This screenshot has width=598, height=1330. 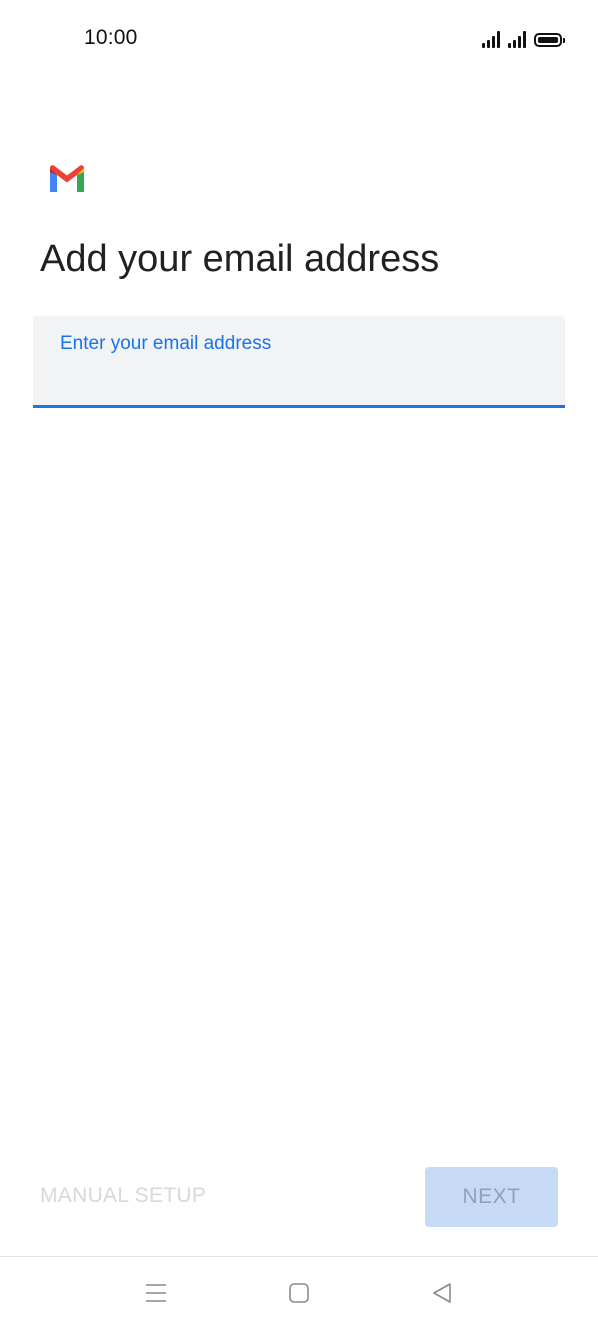 I want to click on home-icon, so click(x=299, y=1293).